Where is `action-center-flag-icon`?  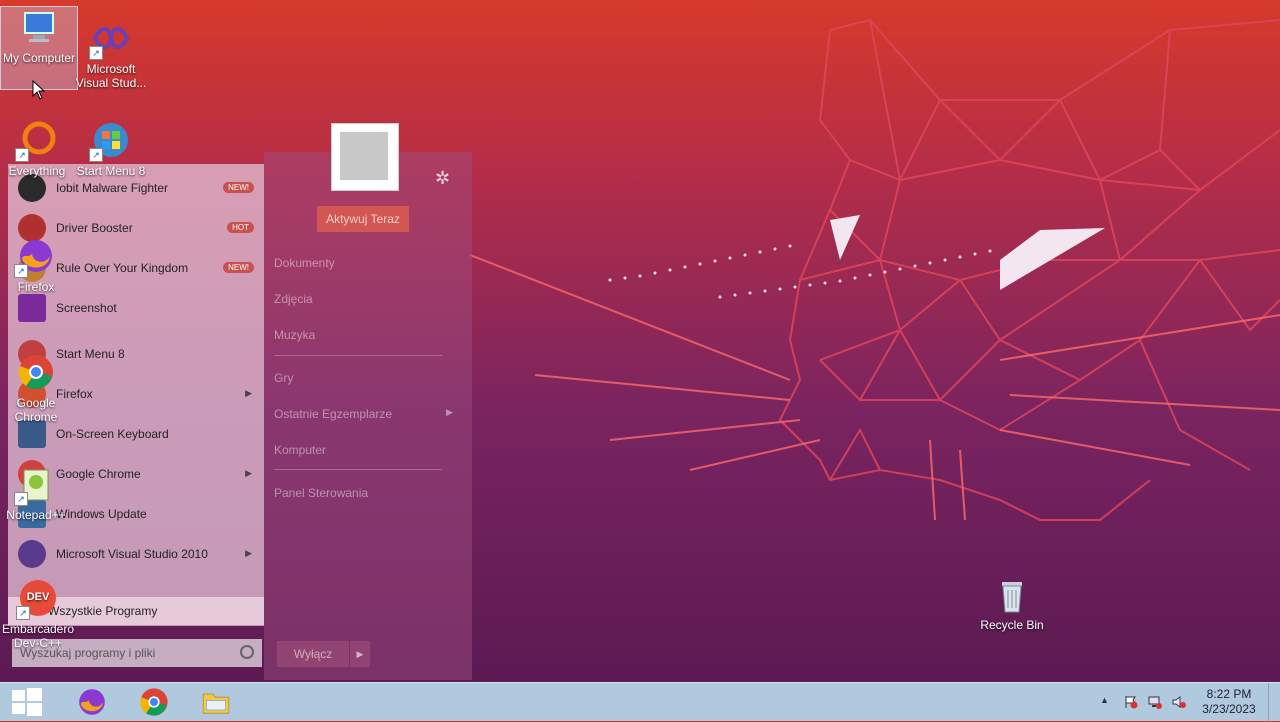 action-center-flag-icon is located at coordinates (1131, 702).